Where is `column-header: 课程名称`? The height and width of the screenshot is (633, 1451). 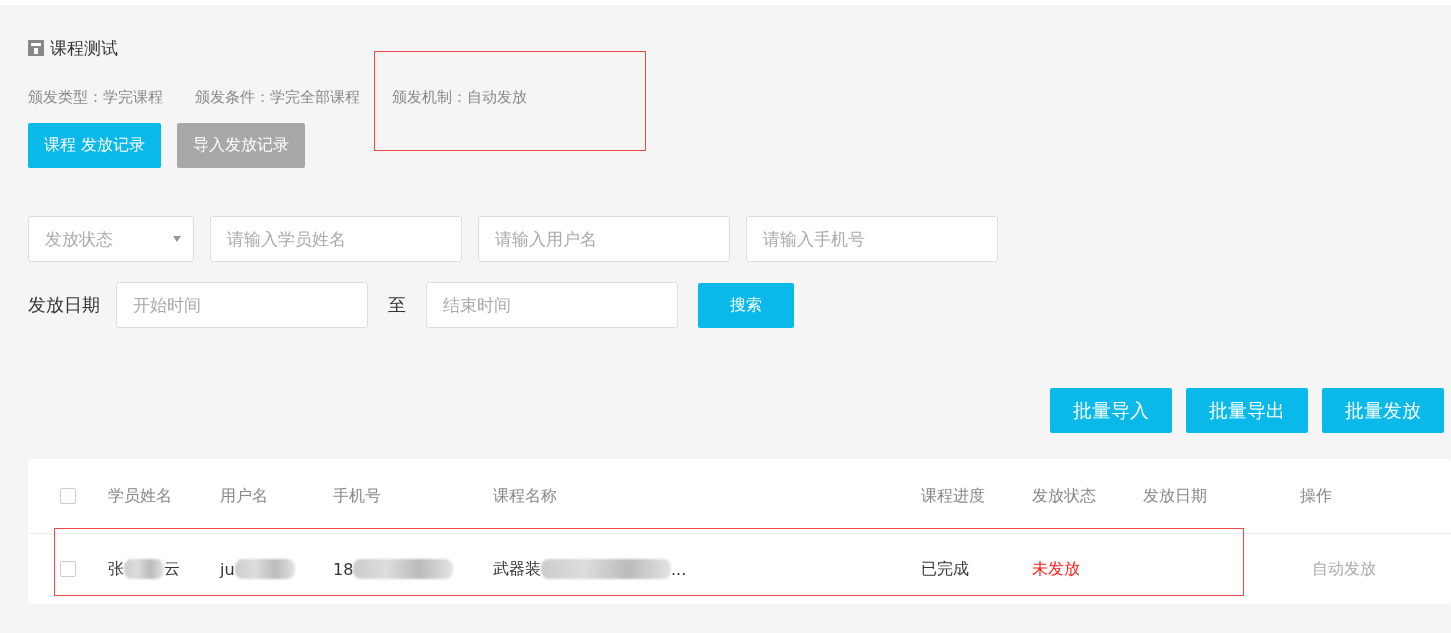 column-header: 课程名称 is located at coordinates (525, 496).